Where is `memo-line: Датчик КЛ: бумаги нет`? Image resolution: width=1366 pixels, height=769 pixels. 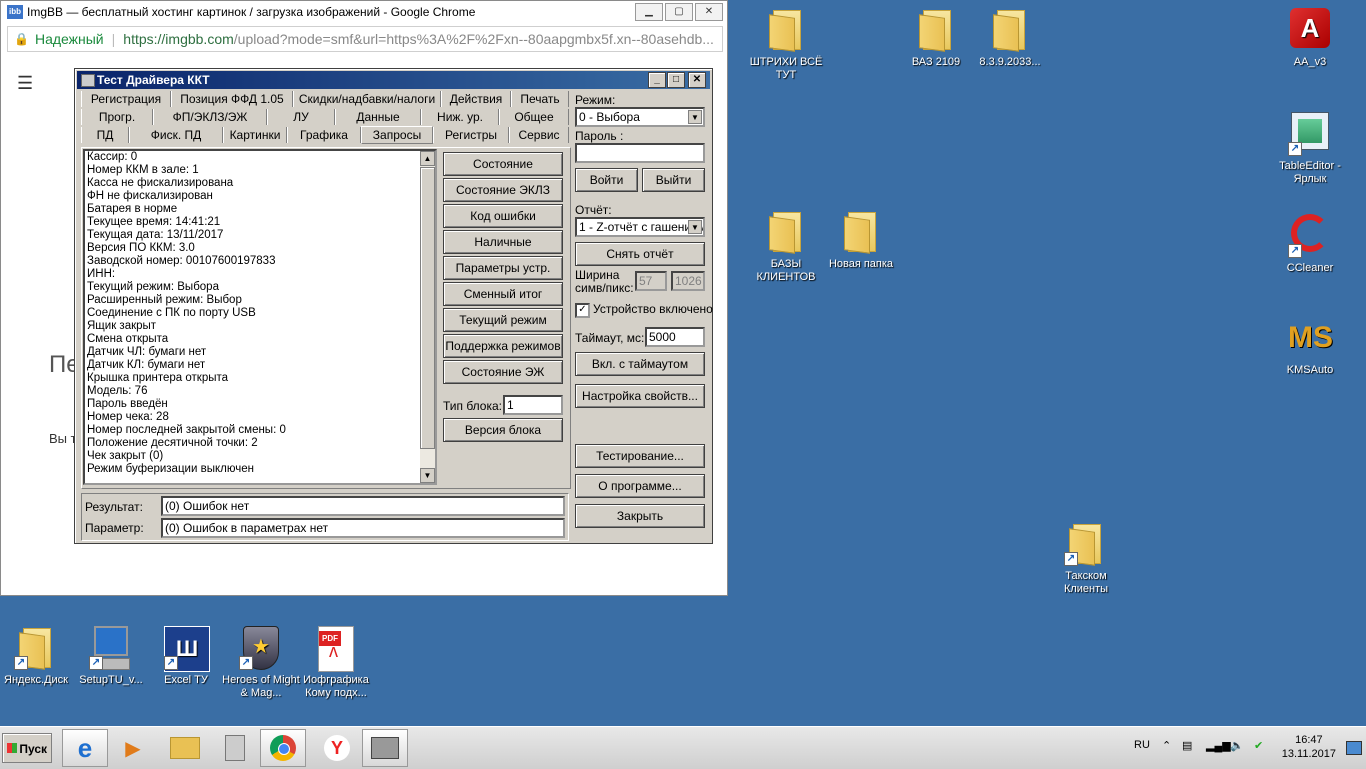
memo-line: Датчик КЛ: бумаги нет is located at coordinates (146, 365).